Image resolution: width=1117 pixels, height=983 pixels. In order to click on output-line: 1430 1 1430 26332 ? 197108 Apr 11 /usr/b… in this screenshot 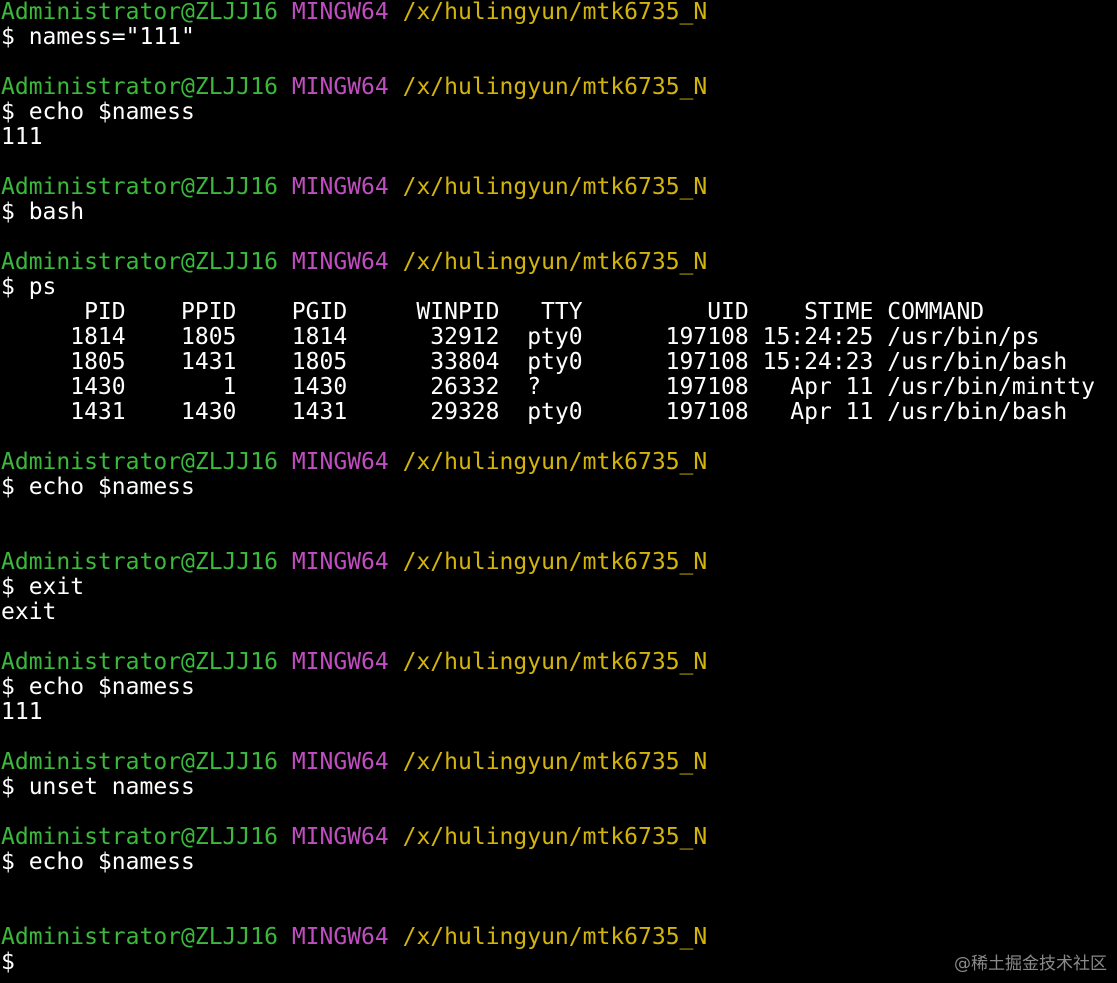, I will do `click(548, 387)`.